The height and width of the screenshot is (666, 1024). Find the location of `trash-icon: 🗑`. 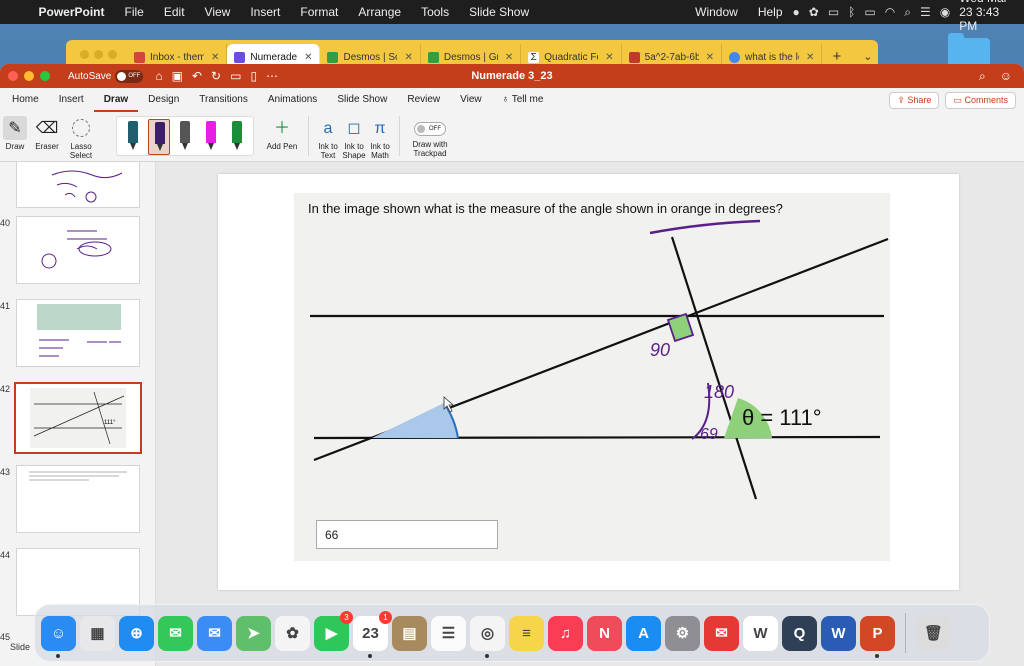

trash-icon: 🗑 is located at coordinates (933, 633).